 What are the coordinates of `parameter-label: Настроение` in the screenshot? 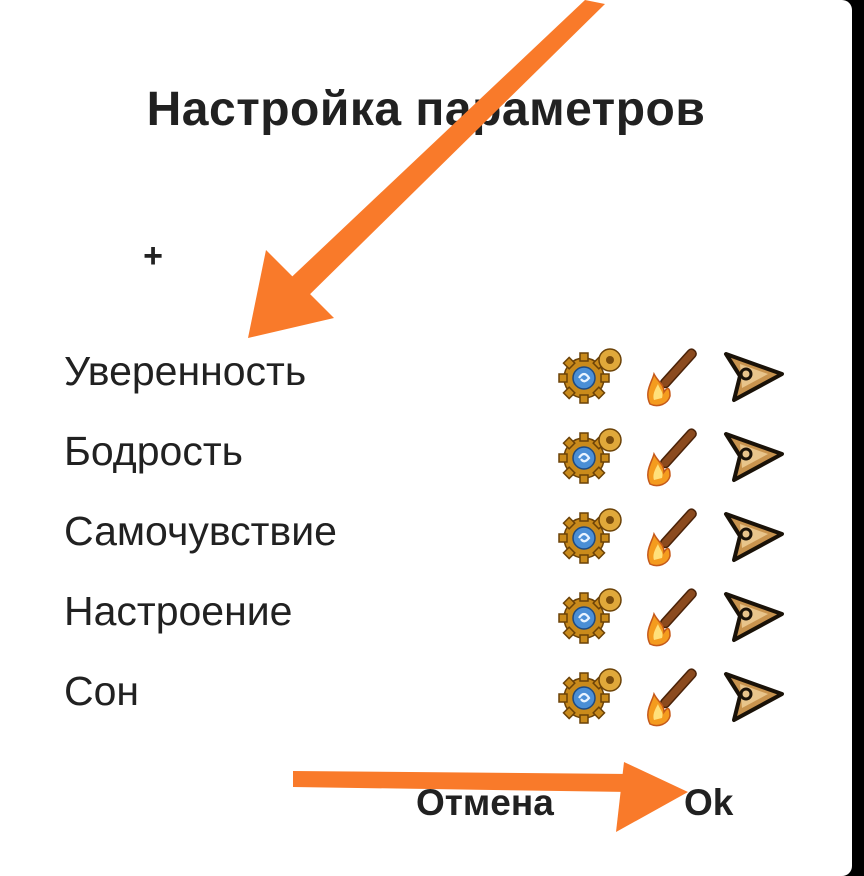 It's located at (178, 611).